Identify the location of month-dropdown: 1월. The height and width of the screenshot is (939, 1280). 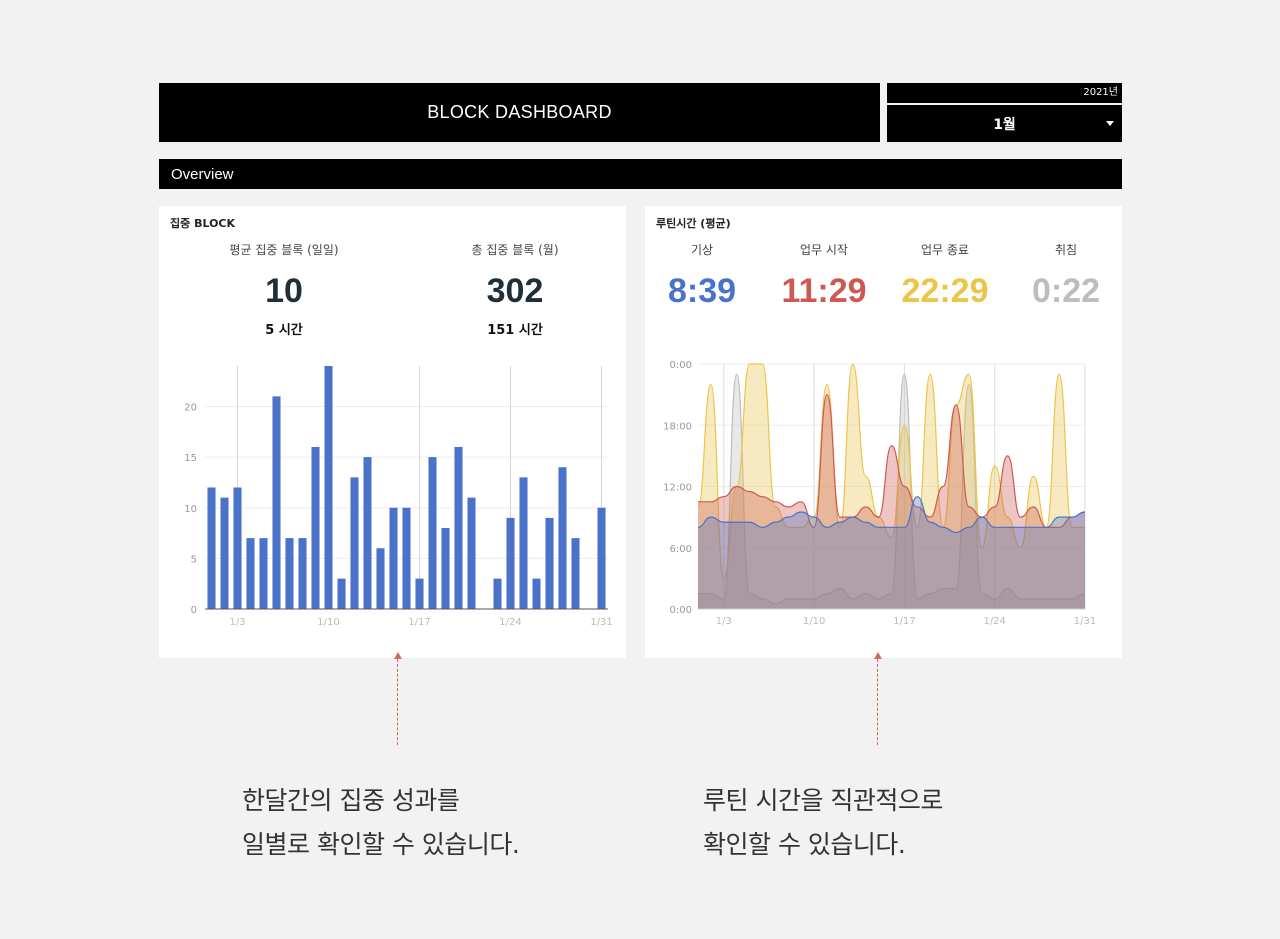
(1004, 123).